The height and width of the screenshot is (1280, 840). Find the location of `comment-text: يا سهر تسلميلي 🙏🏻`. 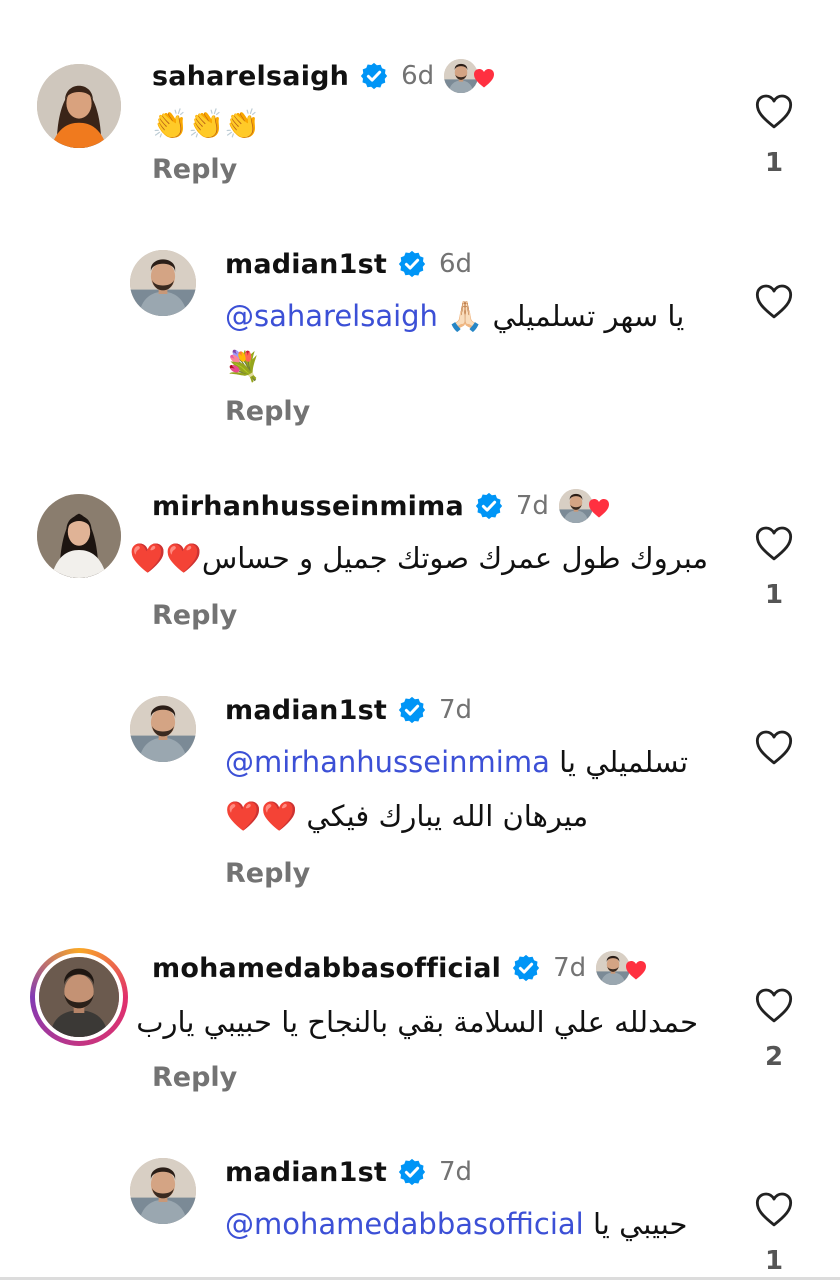

comment-text: يا سهر تسلميلي 🙏🏻 is located at coordinates (566, 316).